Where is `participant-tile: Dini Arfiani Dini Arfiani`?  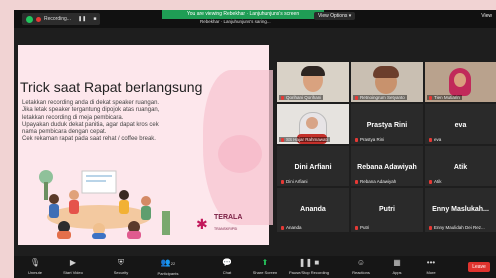
participant-tile: Dini Arfiani Dini Arfiani is located at coordinates (313, 166).